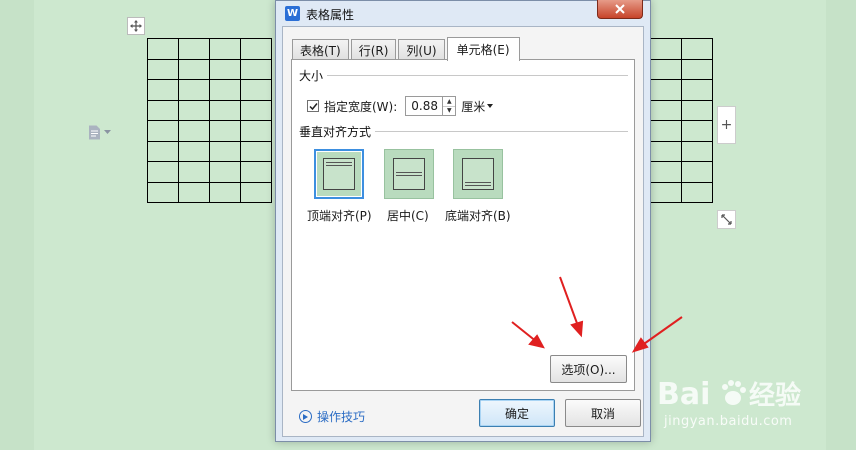 The width and height of the screenshot is (856, 450). I want to click on table-resize-handle, so click(726, 219).